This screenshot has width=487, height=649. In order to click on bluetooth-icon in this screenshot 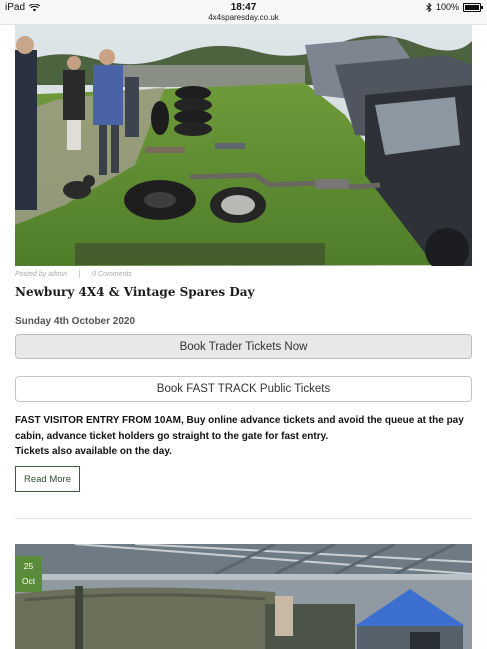, I will do `click(429, 7)`.